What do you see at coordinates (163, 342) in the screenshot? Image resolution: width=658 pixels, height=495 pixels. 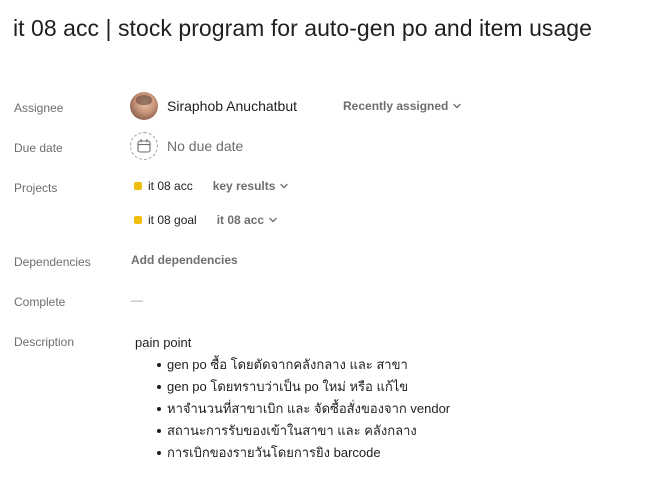 I see `description-heading: pain point` at bounding box center [163, 342].